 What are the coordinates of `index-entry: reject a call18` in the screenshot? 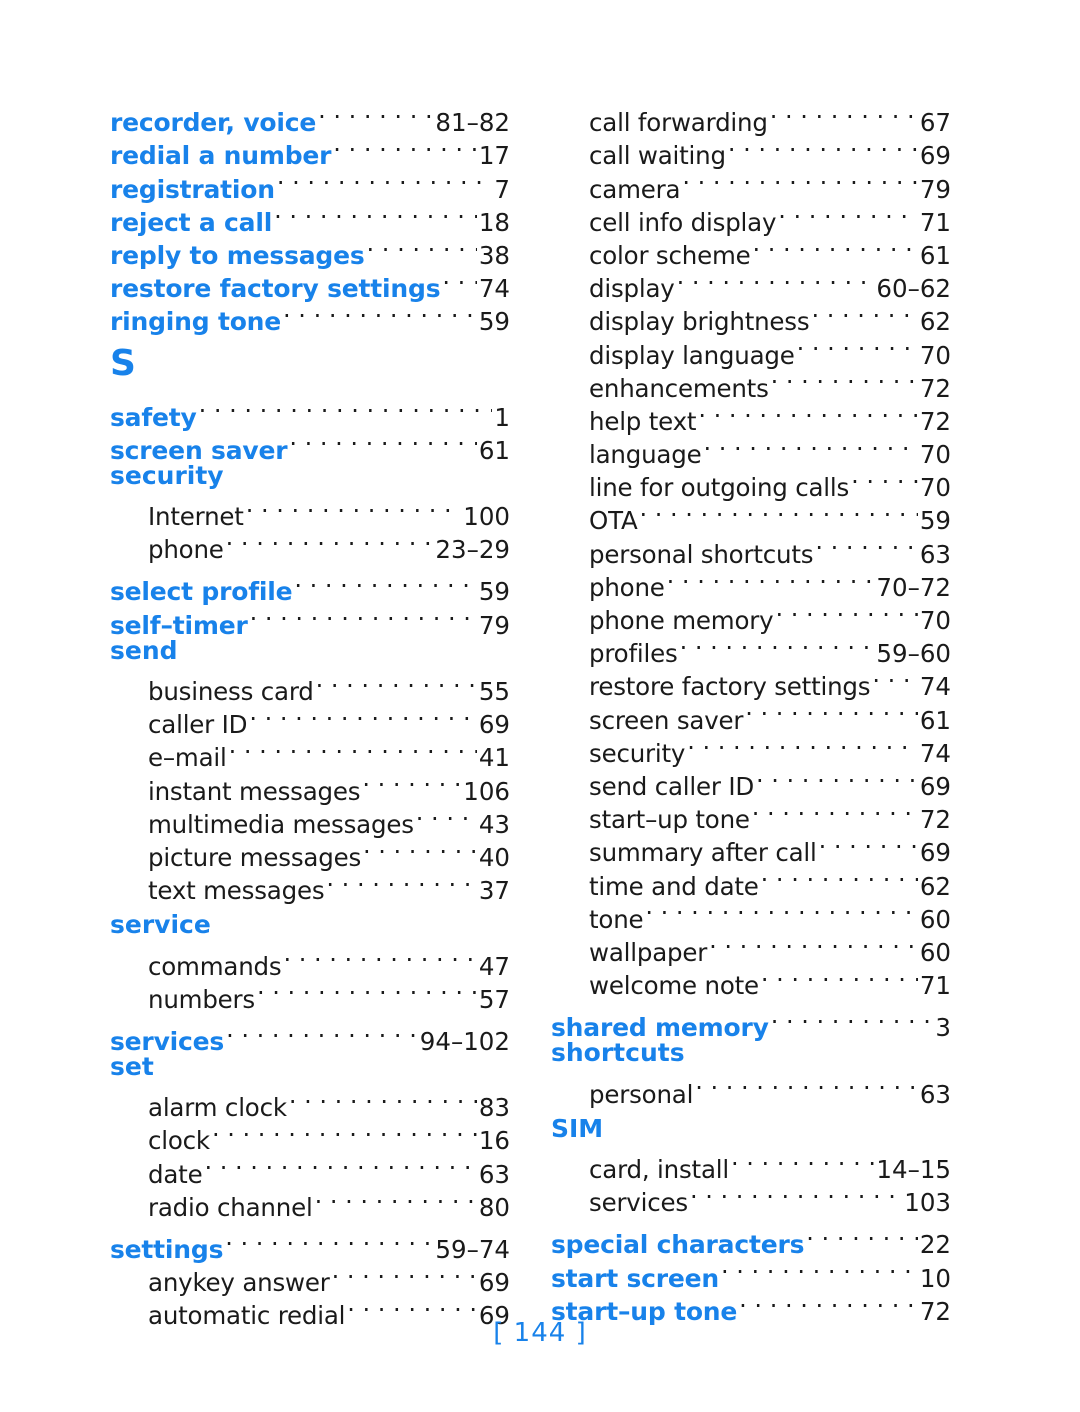 It's located at (310, 217).